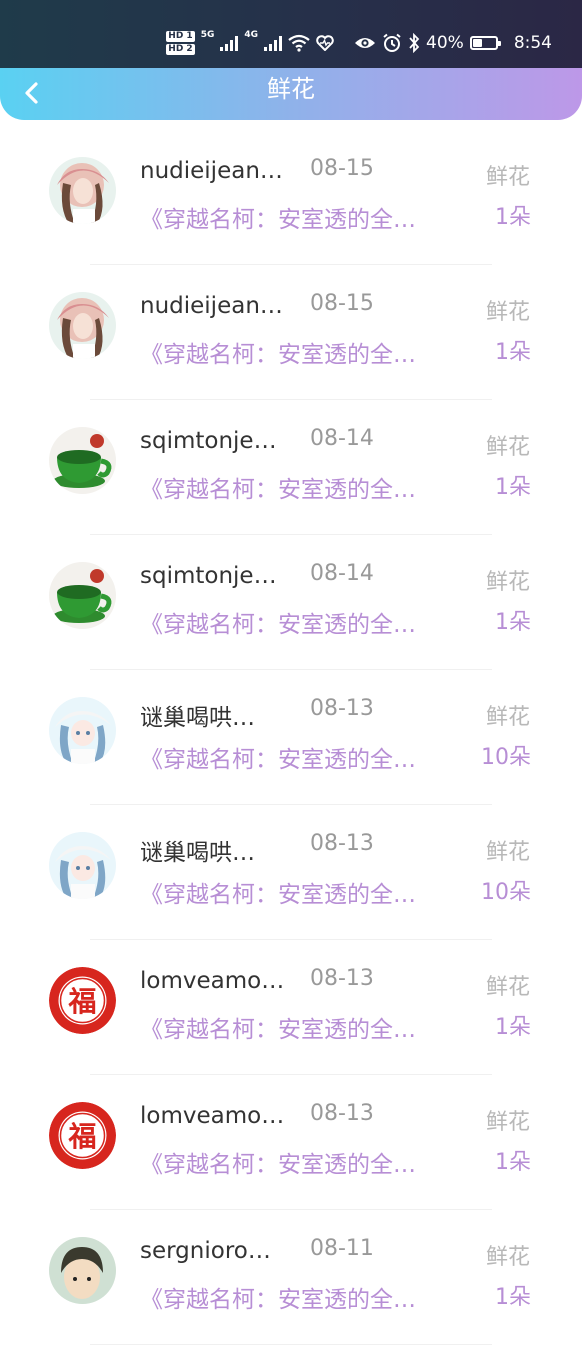  Describe the element at coordinates (365, 43) in the screenshot. I see `eye-icon` at that location.